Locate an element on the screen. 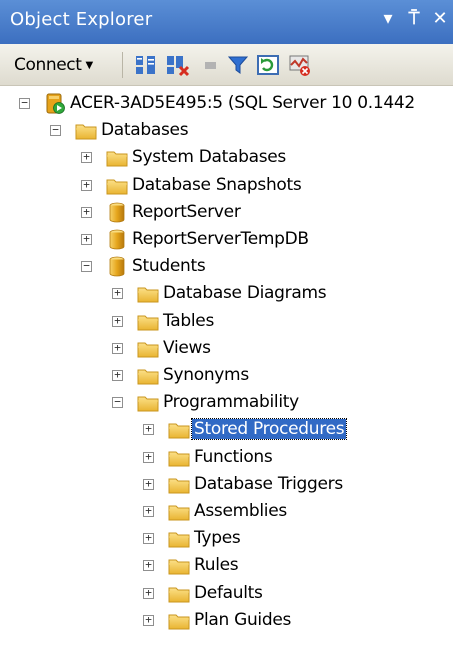  tree-node-label: Views is located at coordinates (187, 347).